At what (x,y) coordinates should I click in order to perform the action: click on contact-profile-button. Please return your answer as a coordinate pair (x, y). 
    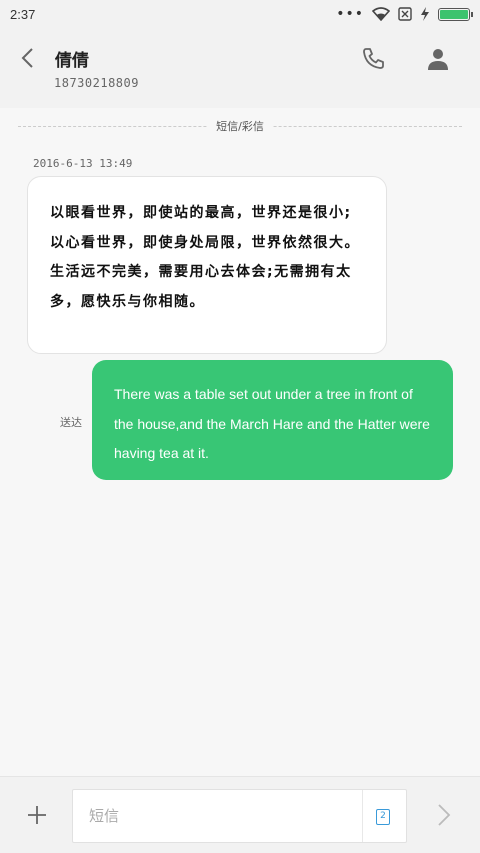
    Looking at the image, I should click on (438, 59).